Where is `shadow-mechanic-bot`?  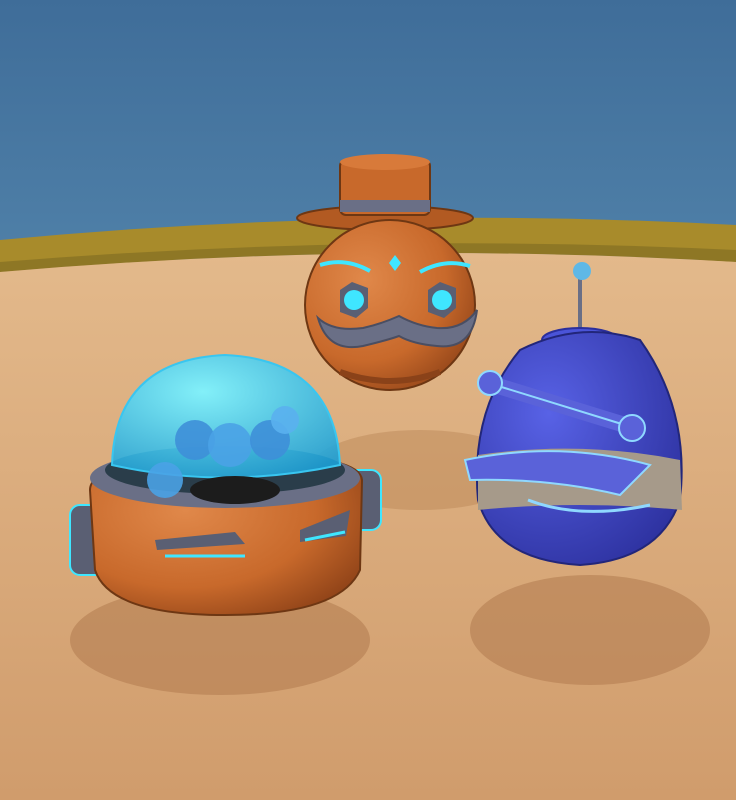 shadow-mechanic-bot is located at coordinates (590, 630).